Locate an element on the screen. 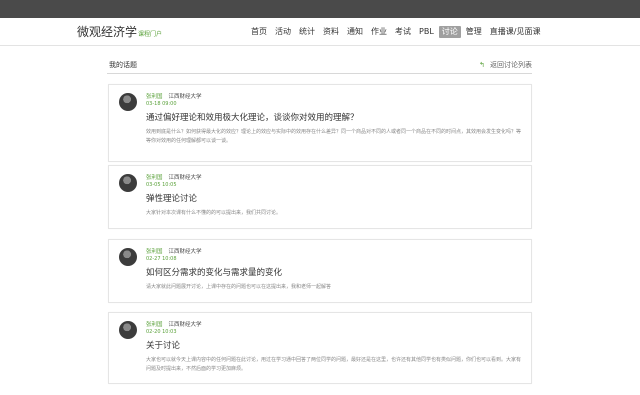  topic-title-link: 关于讨论 is located at coordinates (163, 345).